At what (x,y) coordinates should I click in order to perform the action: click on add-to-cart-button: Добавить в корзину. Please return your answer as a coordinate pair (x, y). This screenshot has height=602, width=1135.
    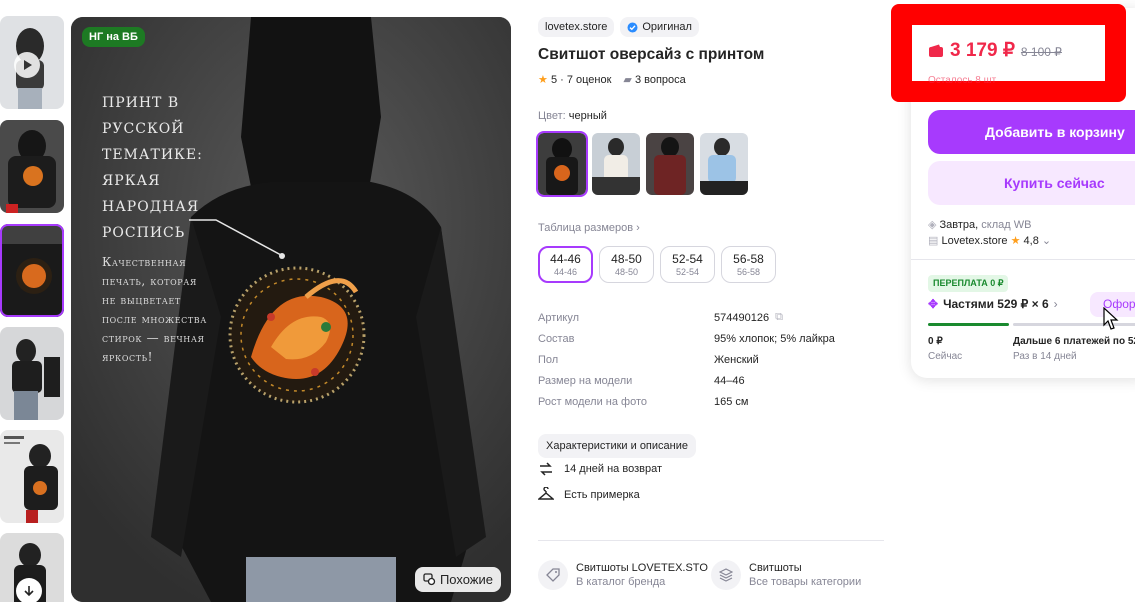
    Looking at the image, I should click on (1031, 132).